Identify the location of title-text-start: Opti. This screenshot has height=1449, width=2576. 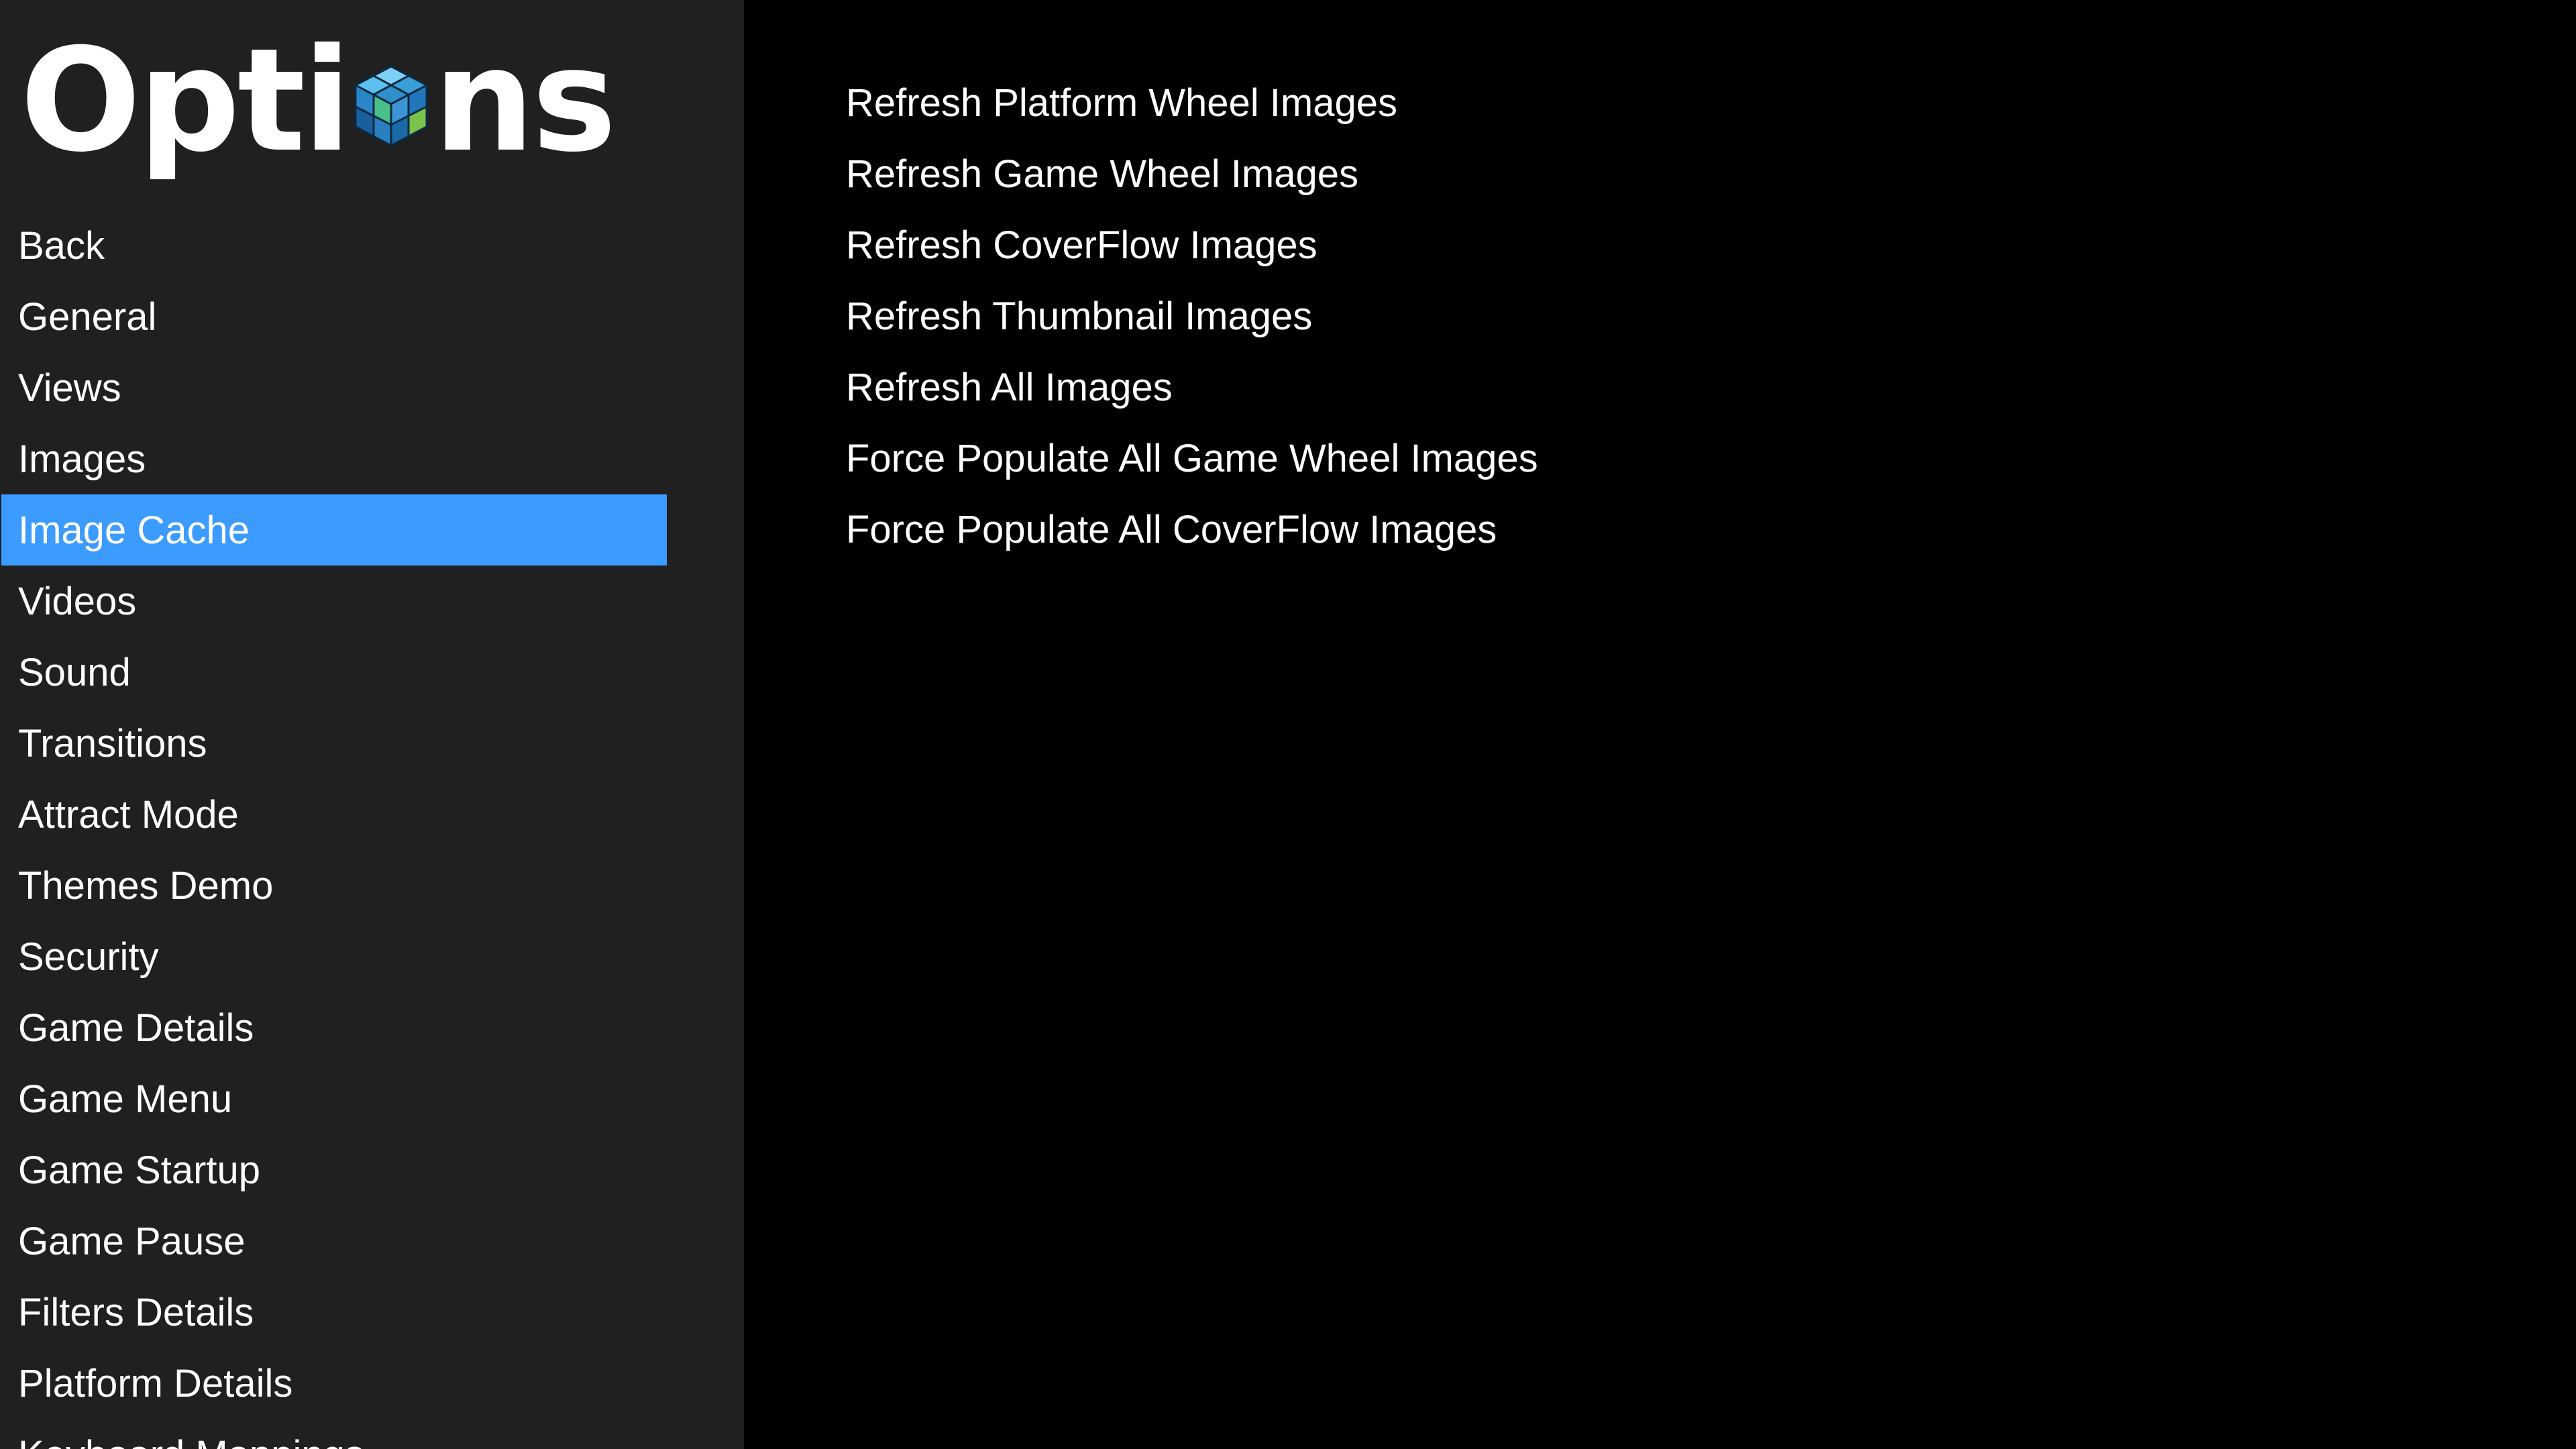
(186, 100).